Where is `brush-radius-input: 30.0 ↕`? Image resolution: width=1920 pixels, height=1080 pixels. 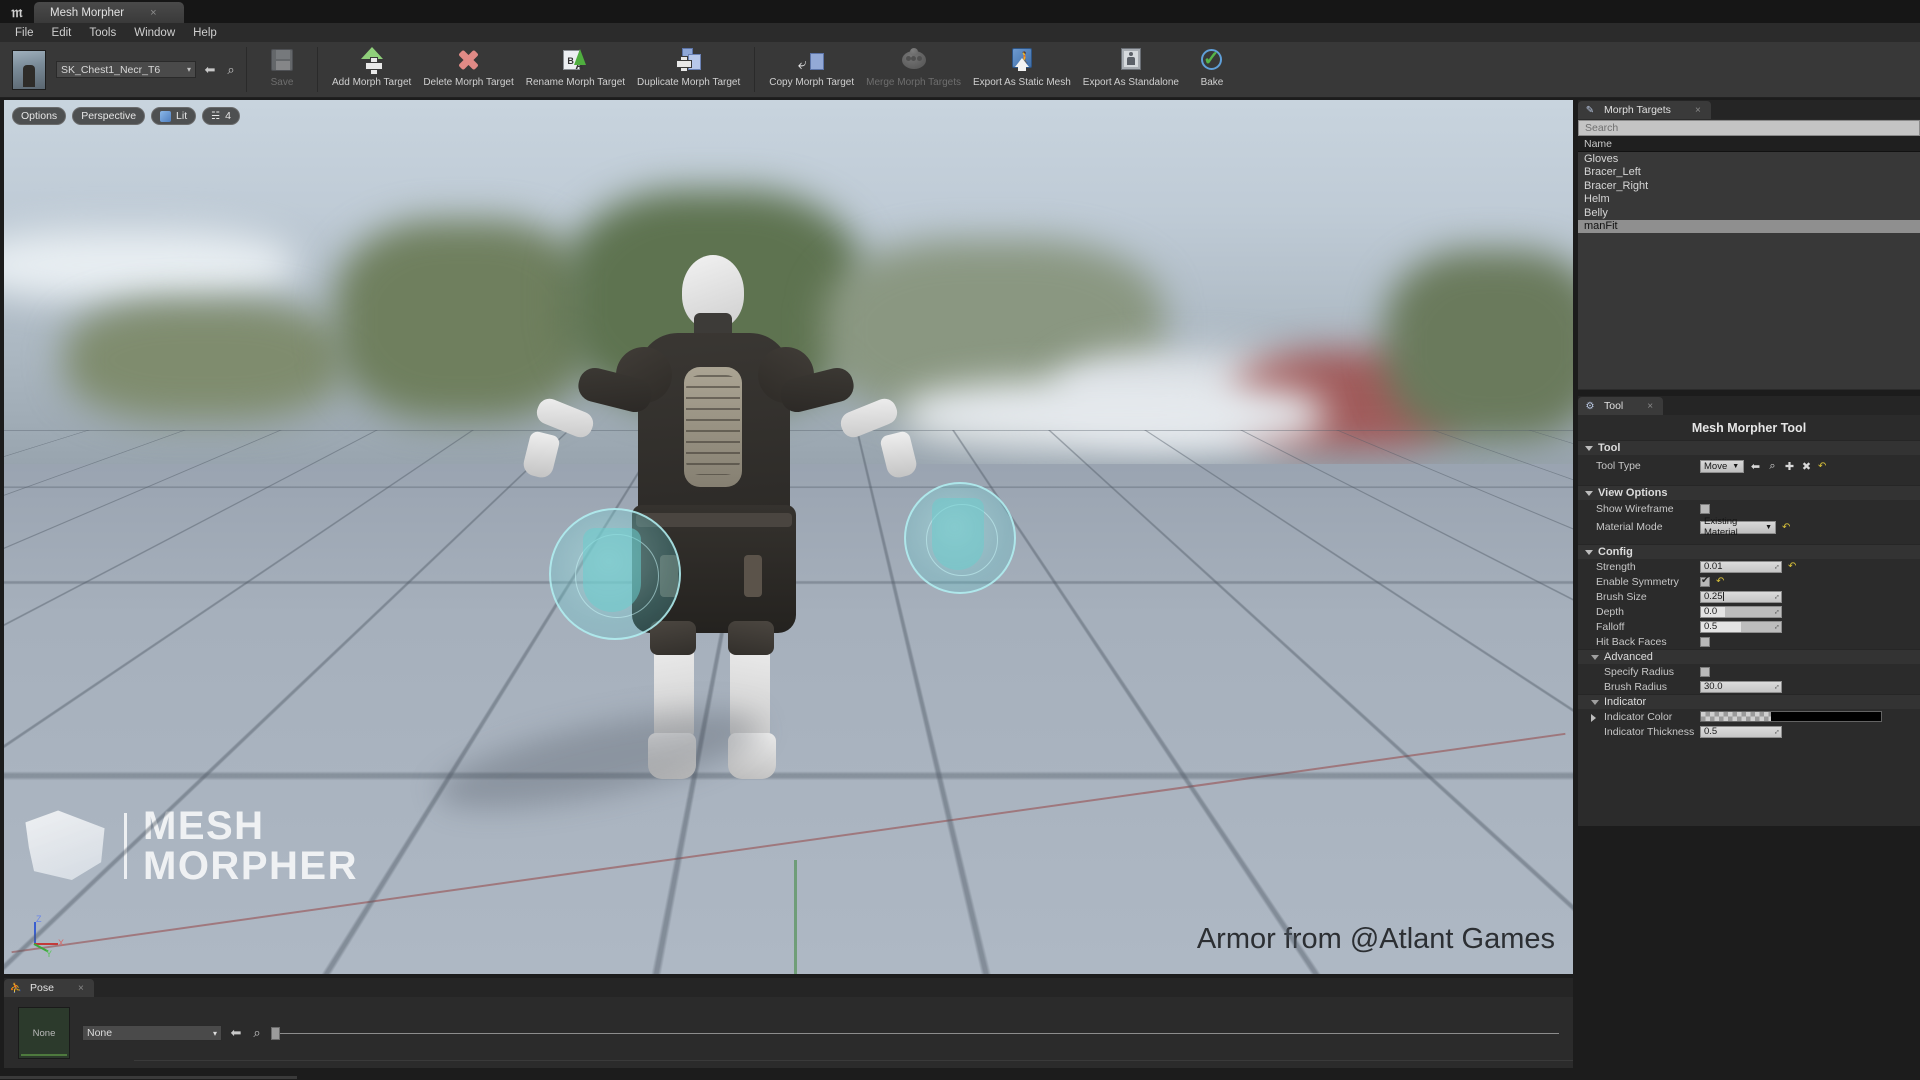
brush-radius-input: 30.0 ↕ is located at coordinates (1741, 686).